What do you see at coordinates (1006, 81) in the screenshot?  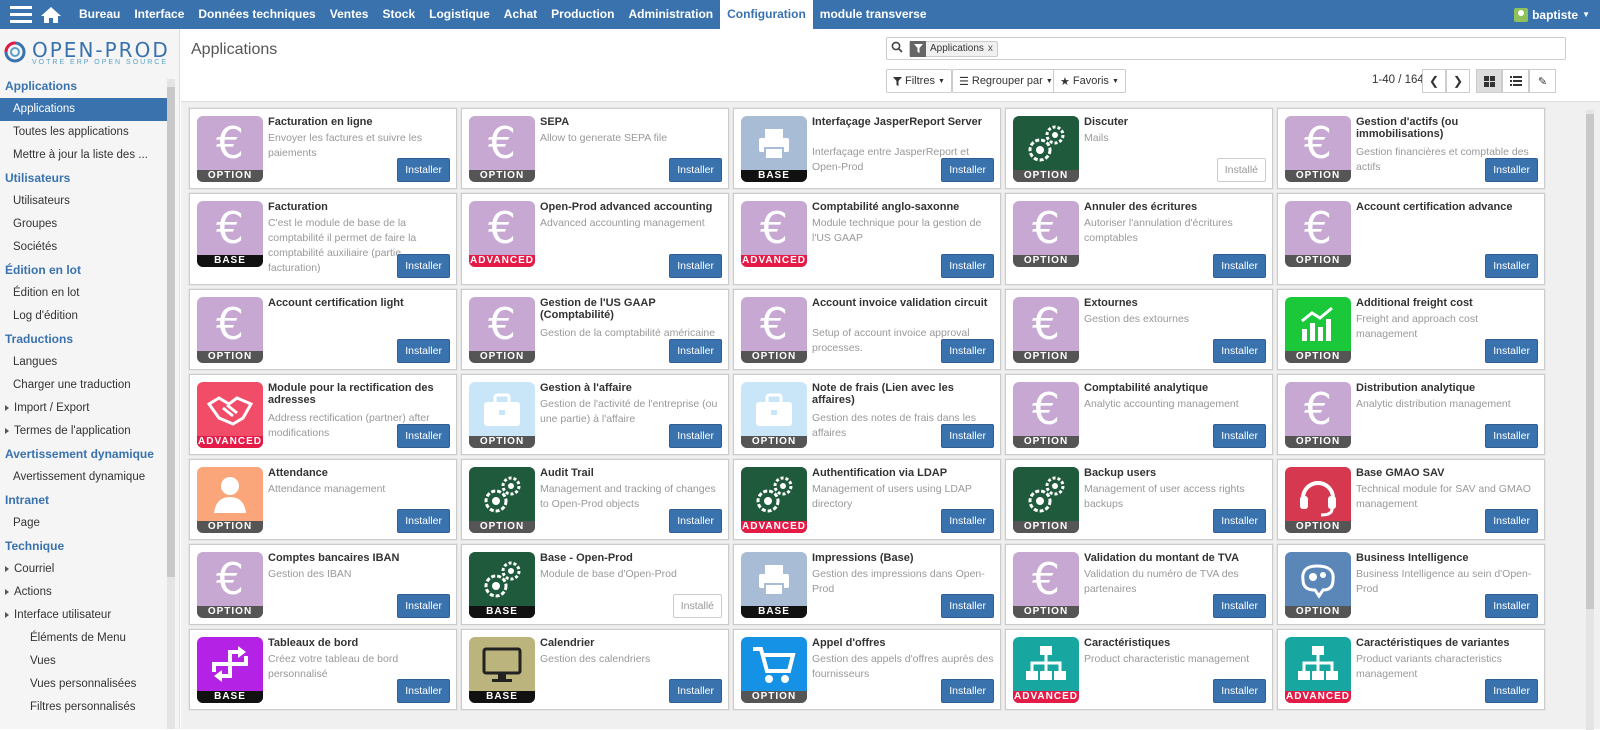 I see `group-by-button: ☰ Regrouper par ▼` at bounding box center [1006, 81].